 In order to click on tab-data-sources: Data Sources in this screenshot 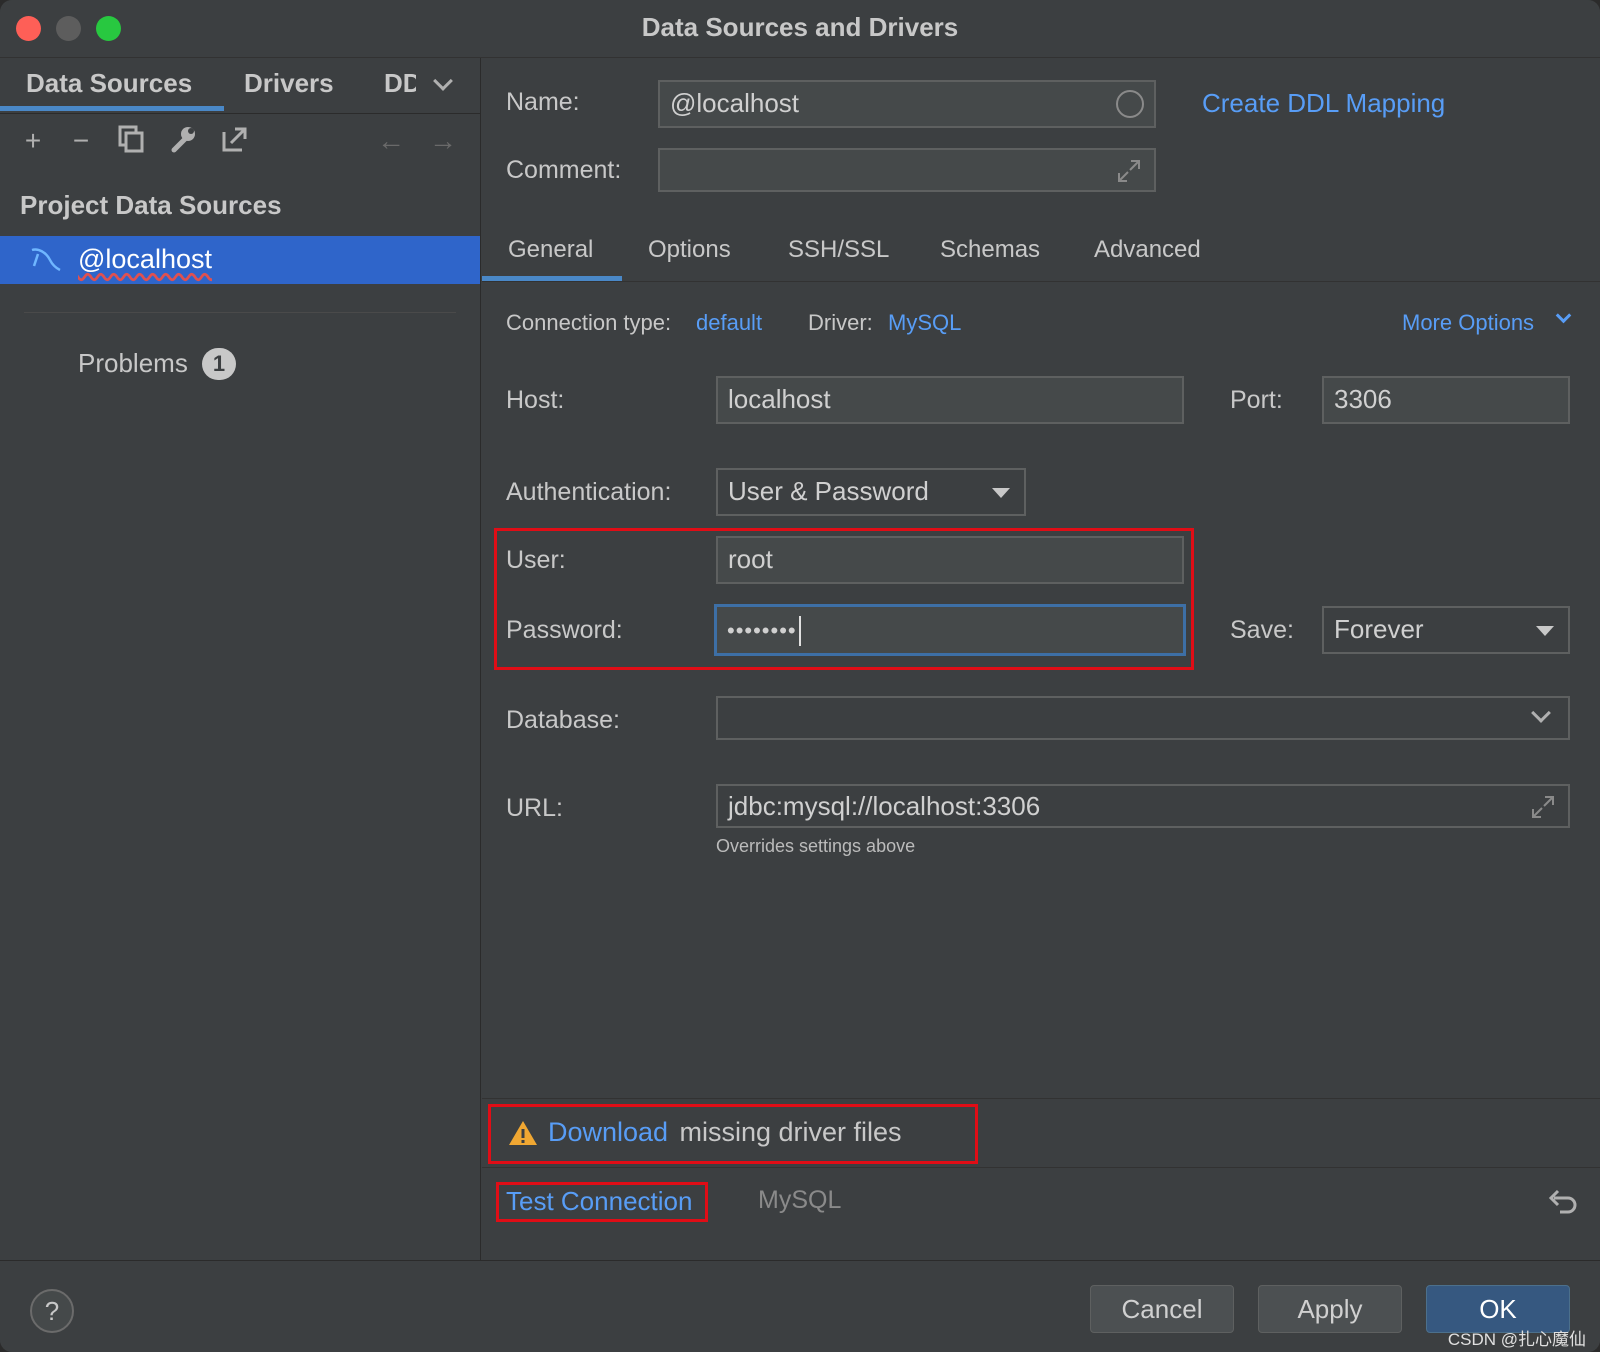, I will do `click(109, 83)`.